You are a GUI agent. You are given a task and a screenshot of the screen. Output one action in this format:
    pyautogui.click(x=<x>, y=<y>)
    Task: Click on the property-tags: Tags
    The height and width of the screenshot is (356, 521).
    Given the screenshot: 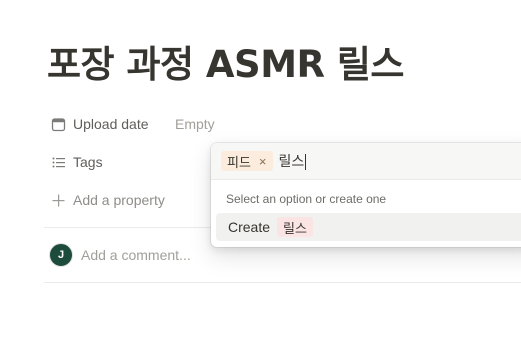 What is the action you would take?
    pyautogui.click(x=76, y=162)
    